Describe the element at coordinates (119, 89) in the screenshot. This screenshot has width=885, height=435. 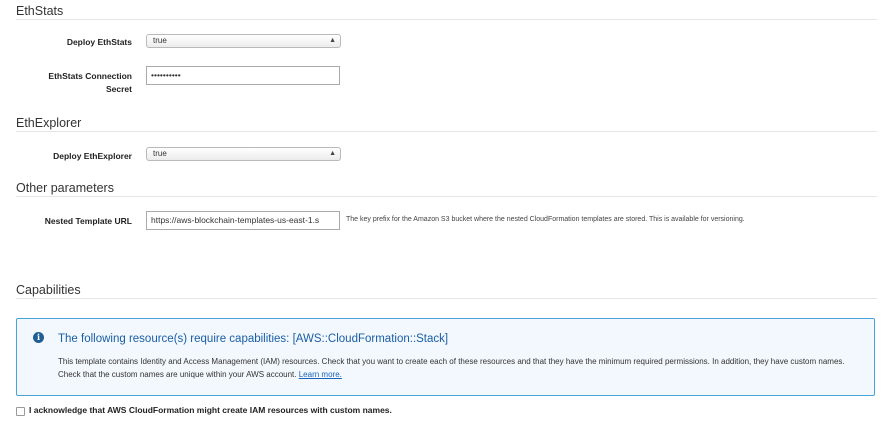
I see `ethstats-secret-label-line2: Secret` at that location.